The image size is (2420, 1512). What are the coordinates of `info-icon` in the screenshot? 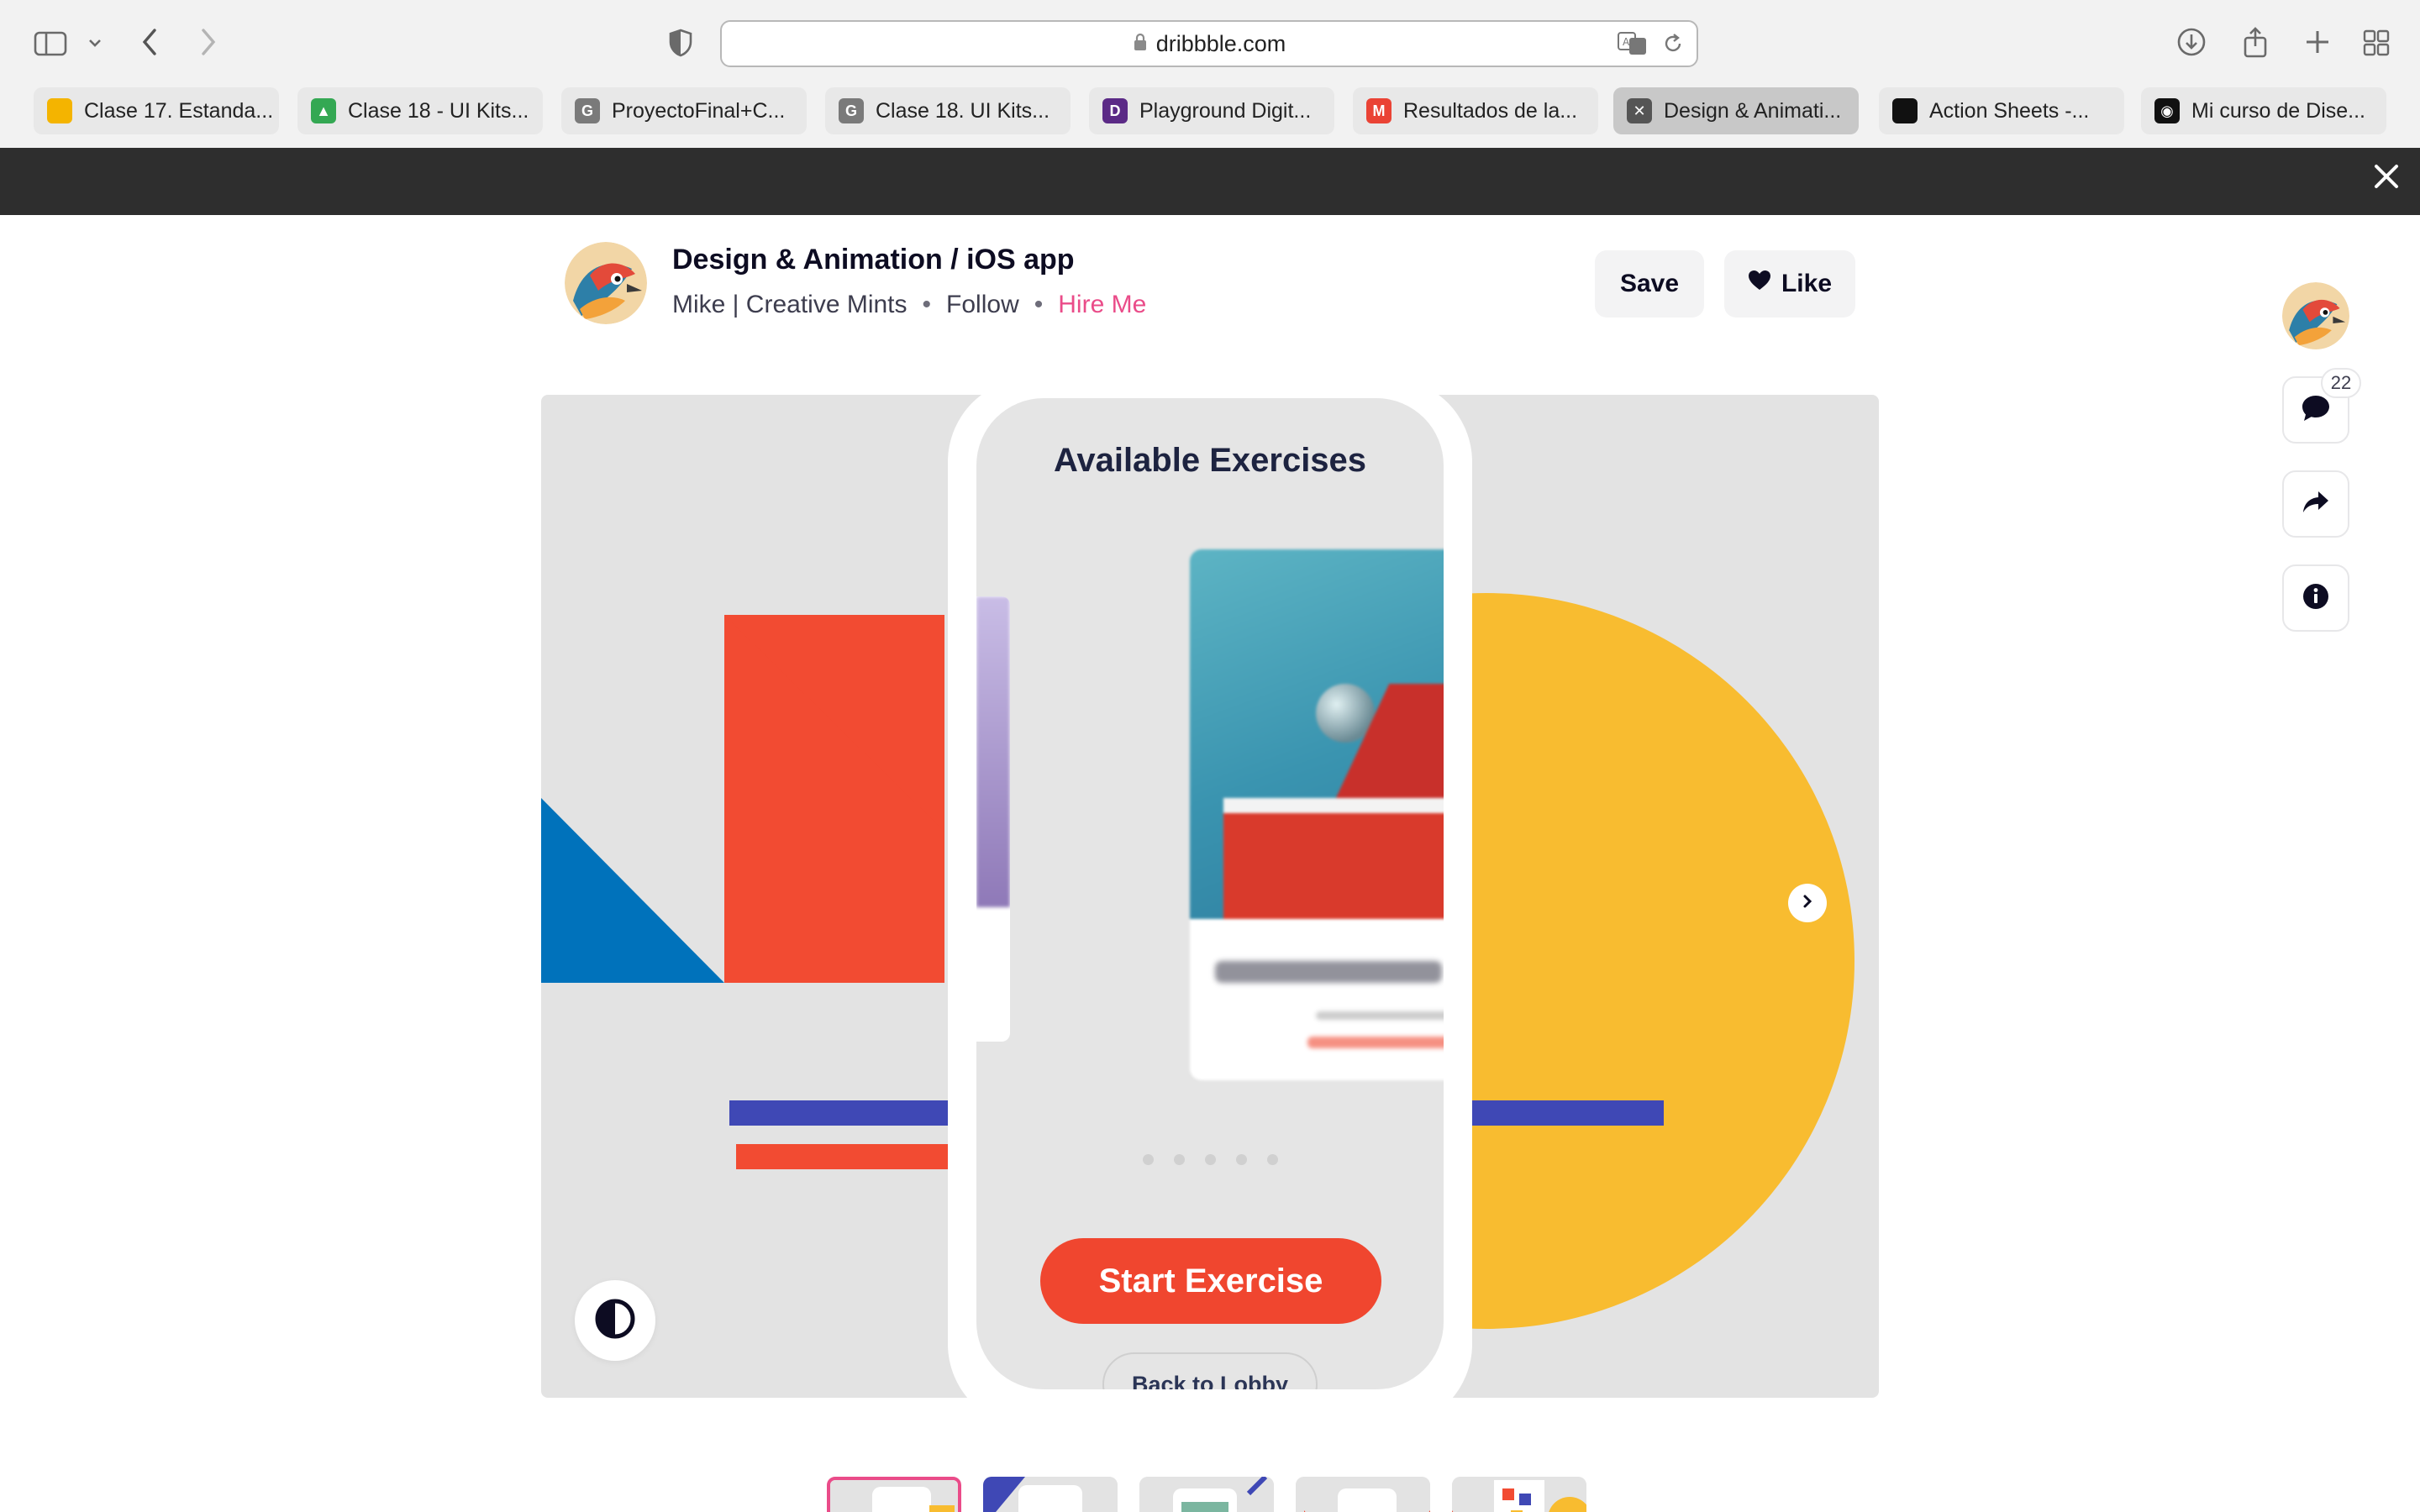 It's located at (2316, 598).